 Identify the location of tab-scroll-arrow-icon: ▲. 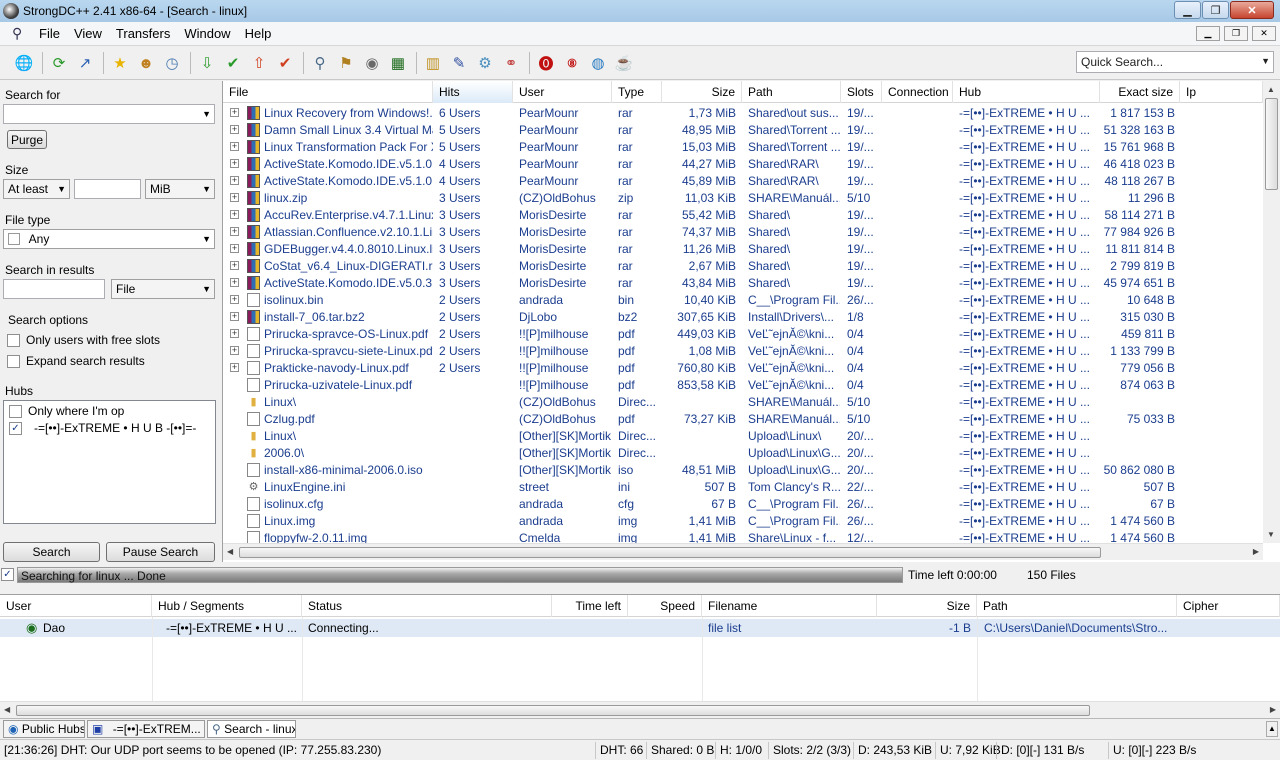
(1272, 729).